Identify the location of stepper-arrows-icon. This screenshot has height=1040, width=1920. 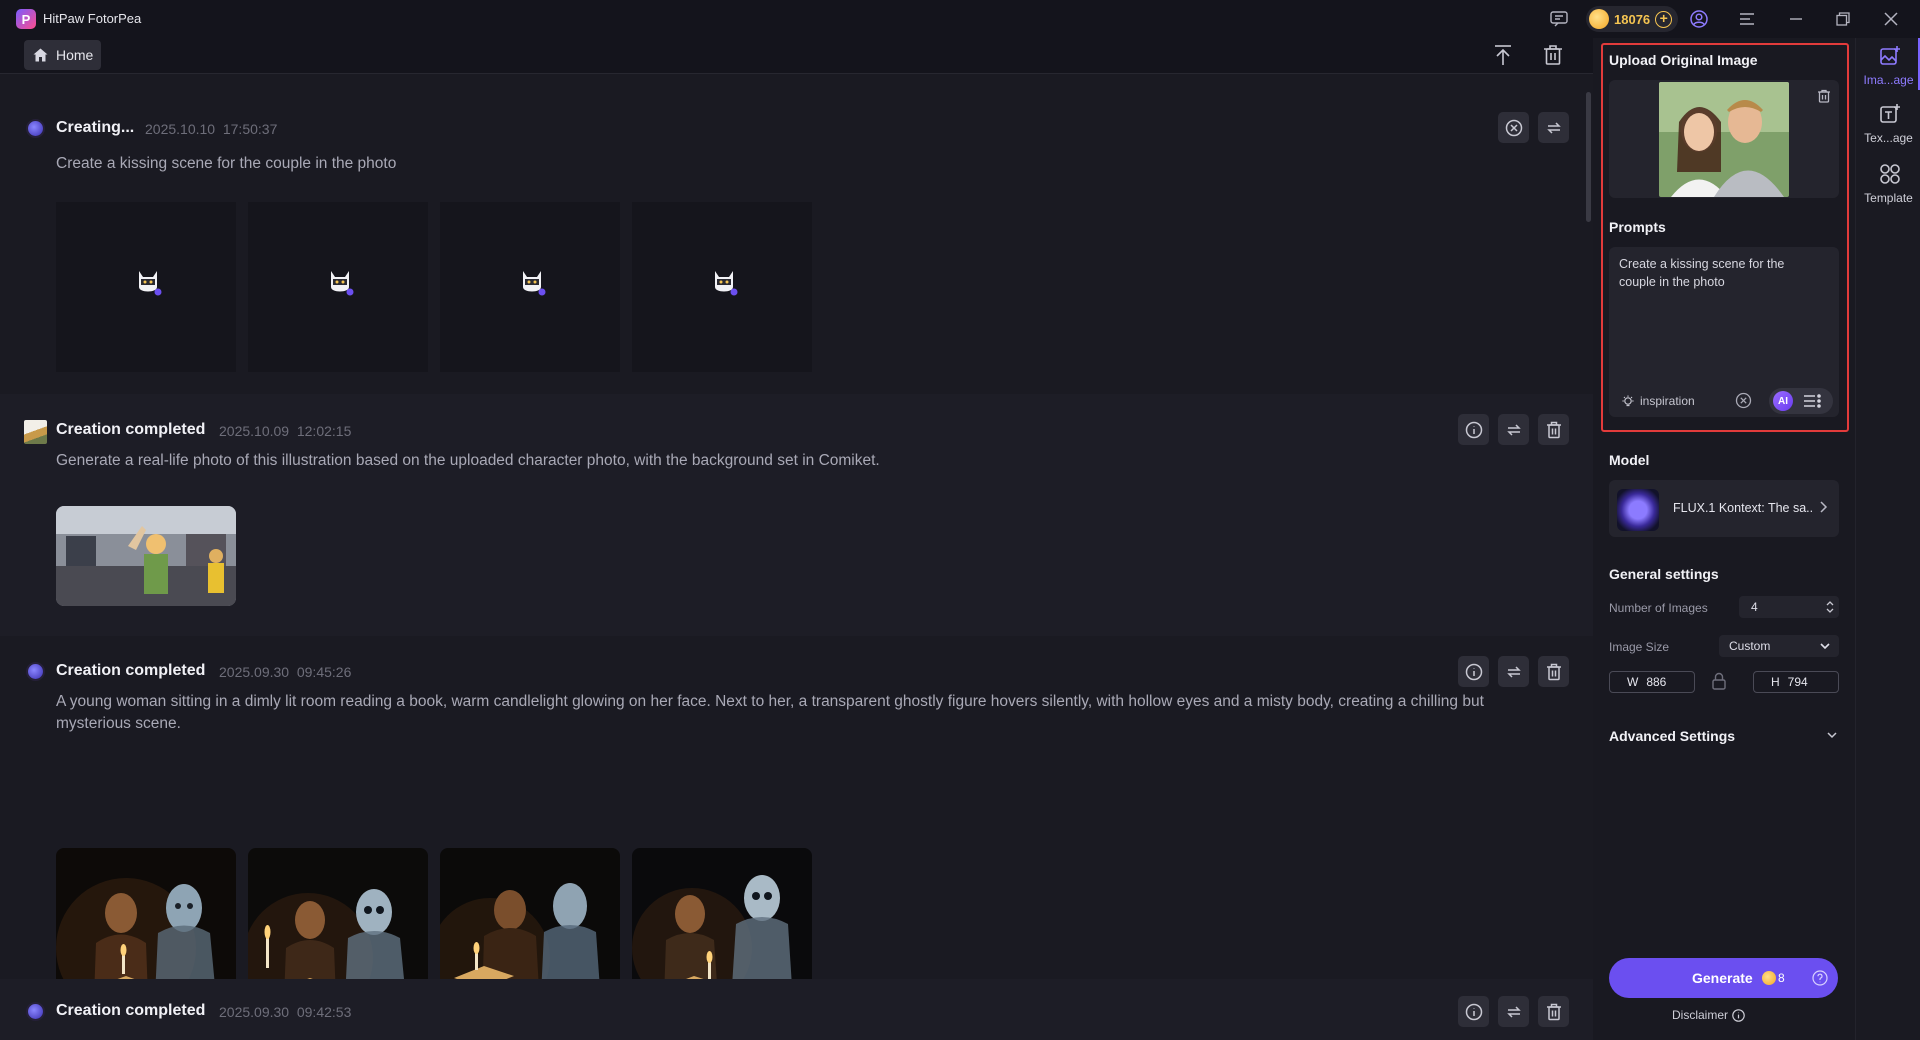
(1830, 607).